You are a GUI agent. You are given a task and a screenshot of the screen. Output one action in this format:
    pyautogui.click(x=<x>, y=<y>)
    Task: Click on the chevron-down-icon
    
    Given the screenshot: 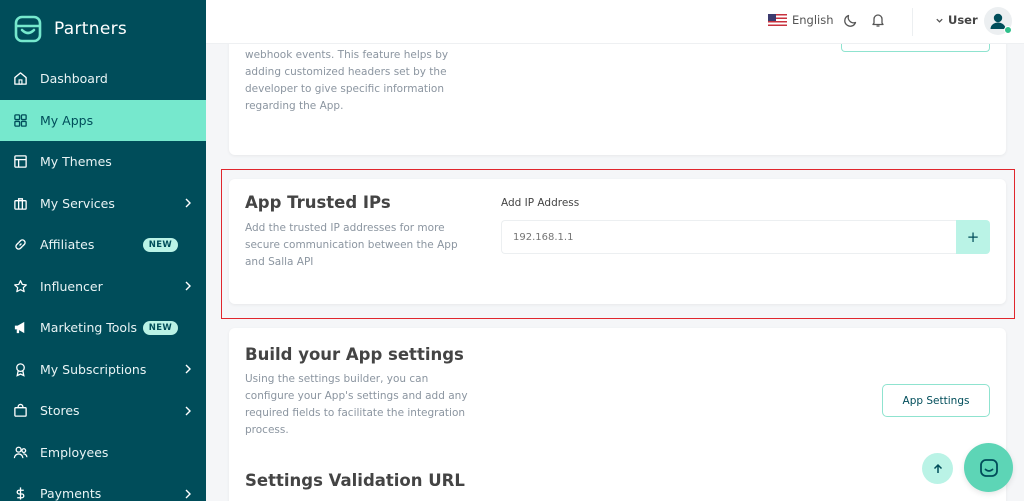 What is the action you would take?
    pyautogui.click(x=939, y=20)
    